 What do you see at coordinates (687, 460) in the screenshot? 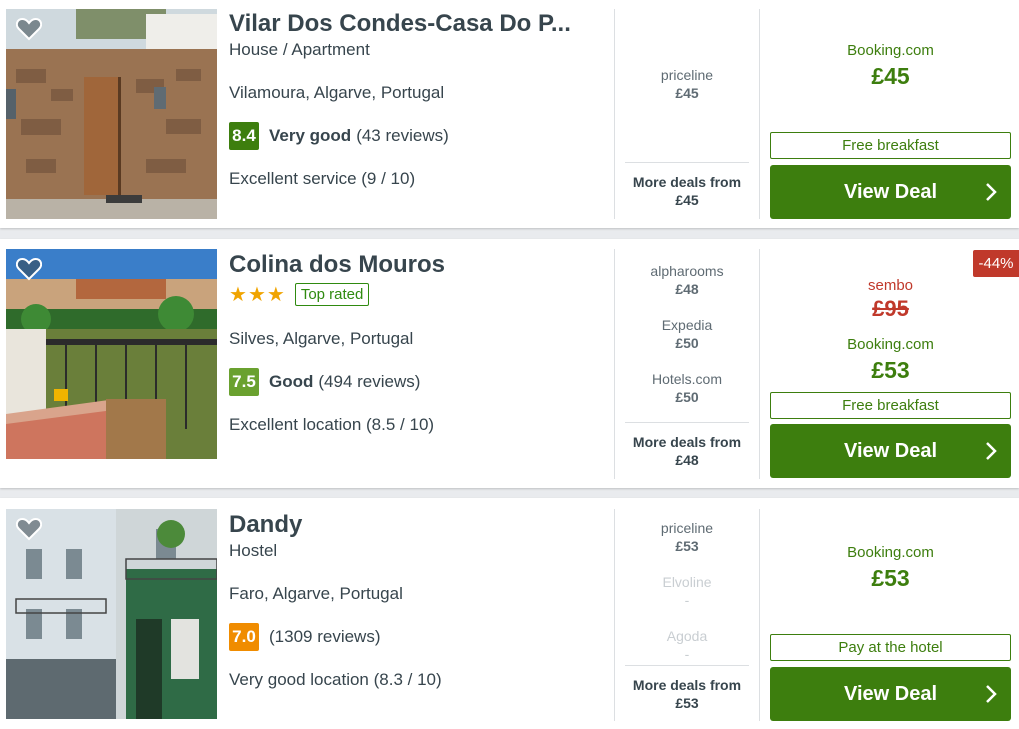
I see `more-deals-price: £48` at bounding box center [687, 460].